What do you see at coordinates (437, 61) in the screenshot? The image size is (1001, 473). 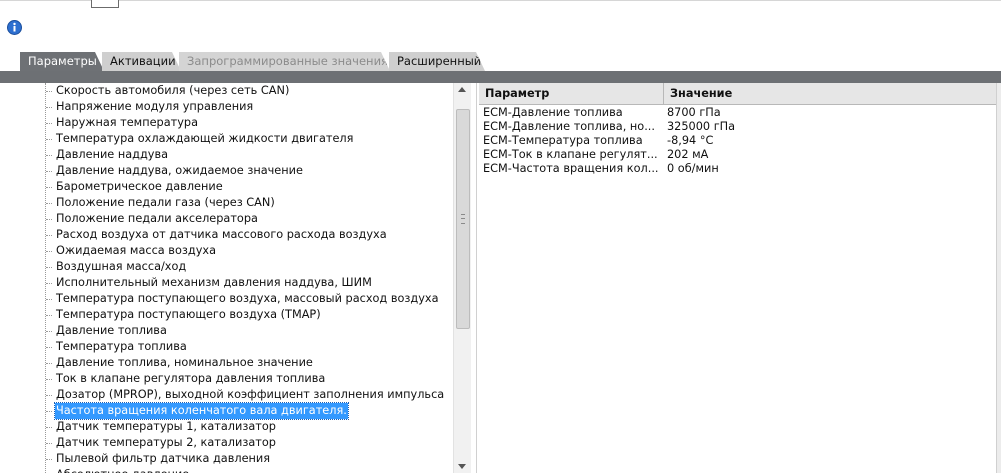 I see `tab-advanced: Расширенный` at bounding box center [437, 61].